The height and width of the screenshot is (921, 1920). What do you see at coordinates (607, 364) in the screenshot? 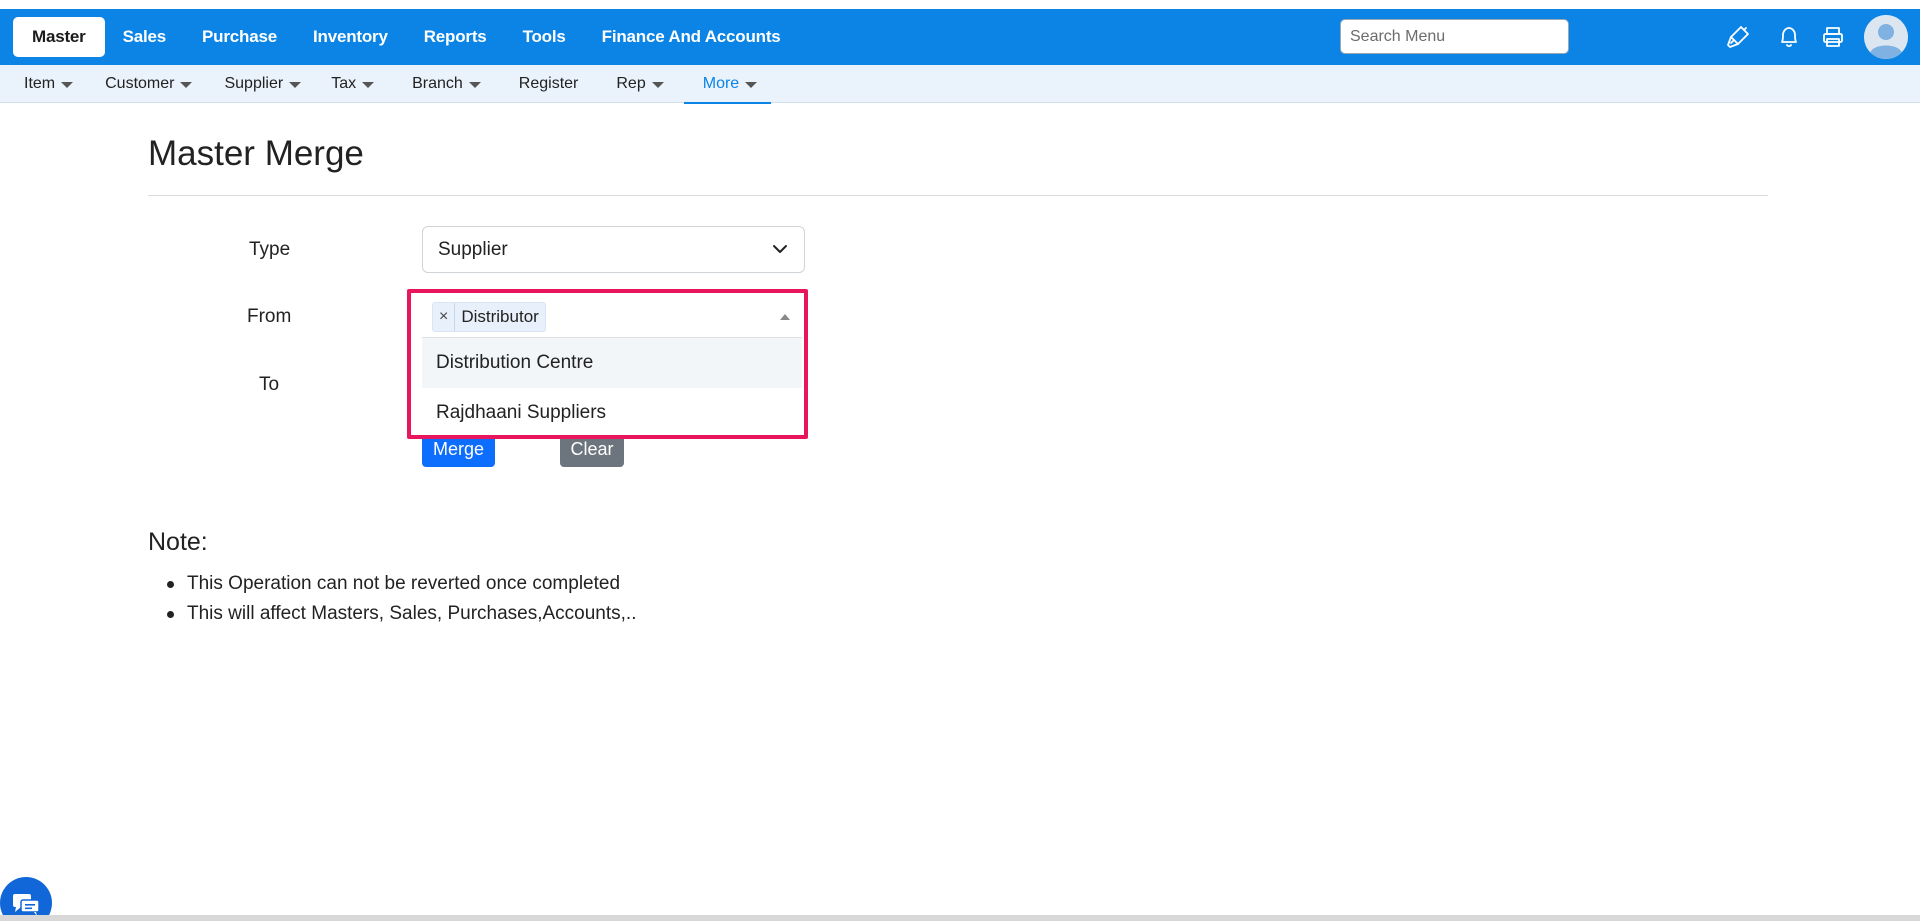
I see `highlight-box` at bounding box center [607, 364].